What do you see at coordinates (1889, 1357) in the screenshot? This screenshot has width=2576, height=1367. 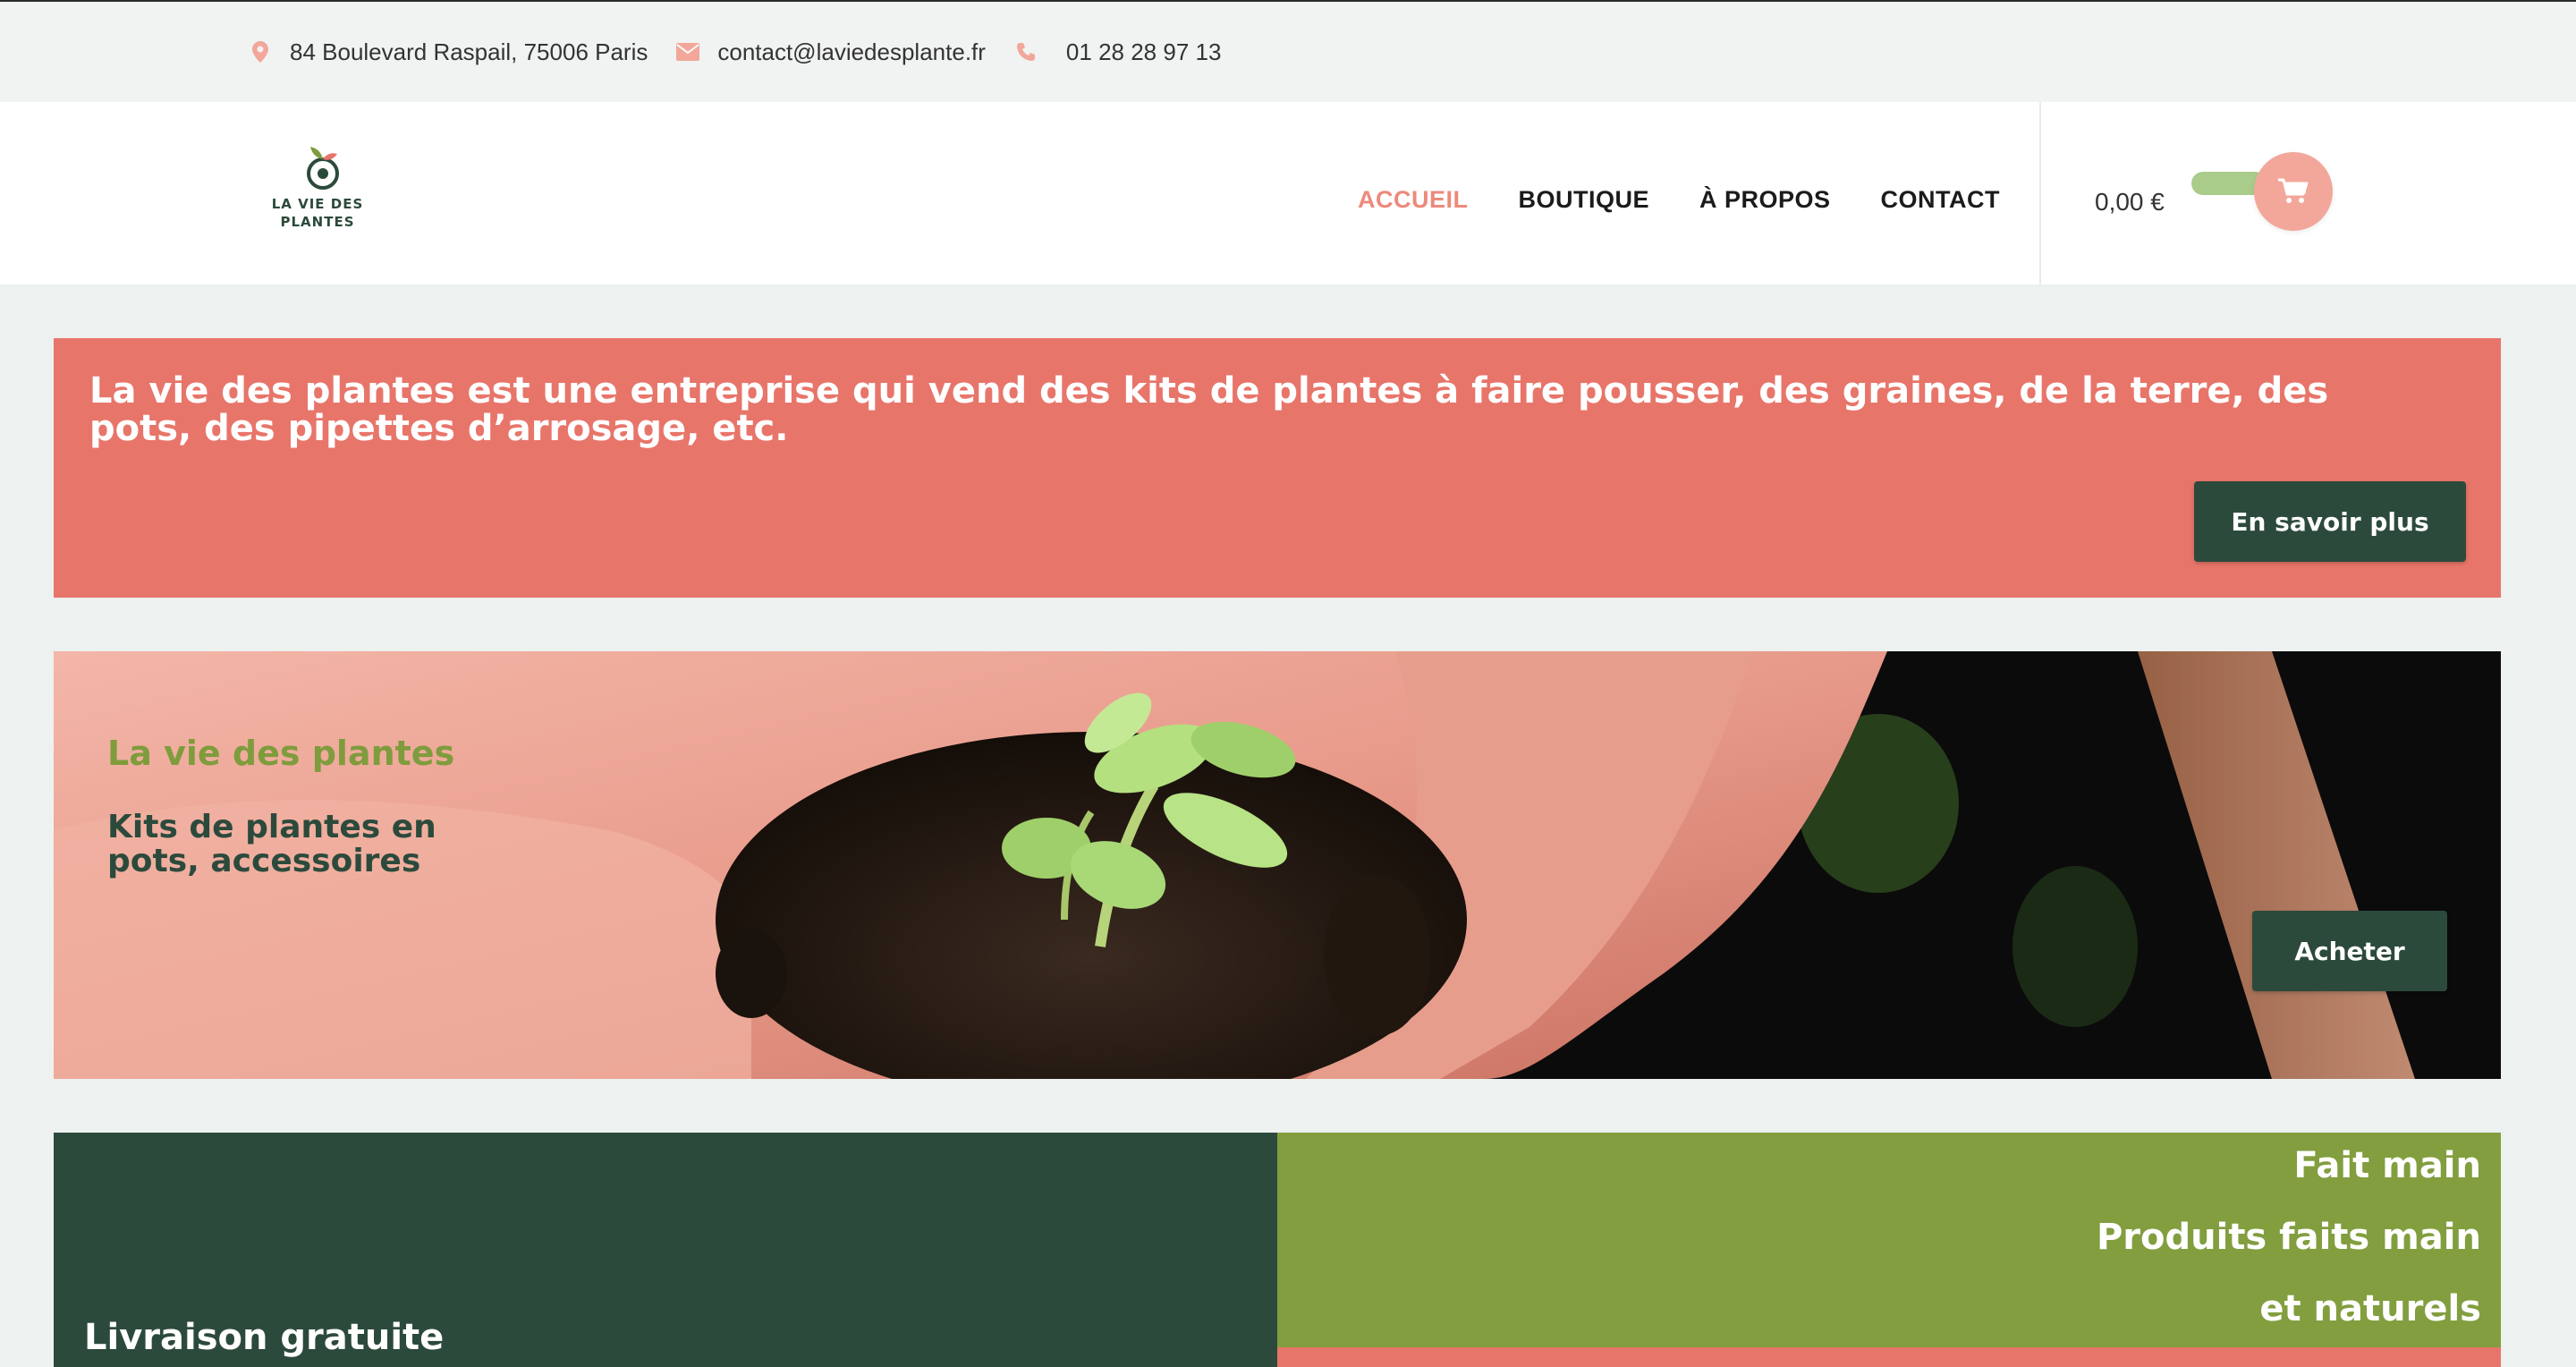 I see `feature-accent-strip` at bounding box center [1889, 1357].